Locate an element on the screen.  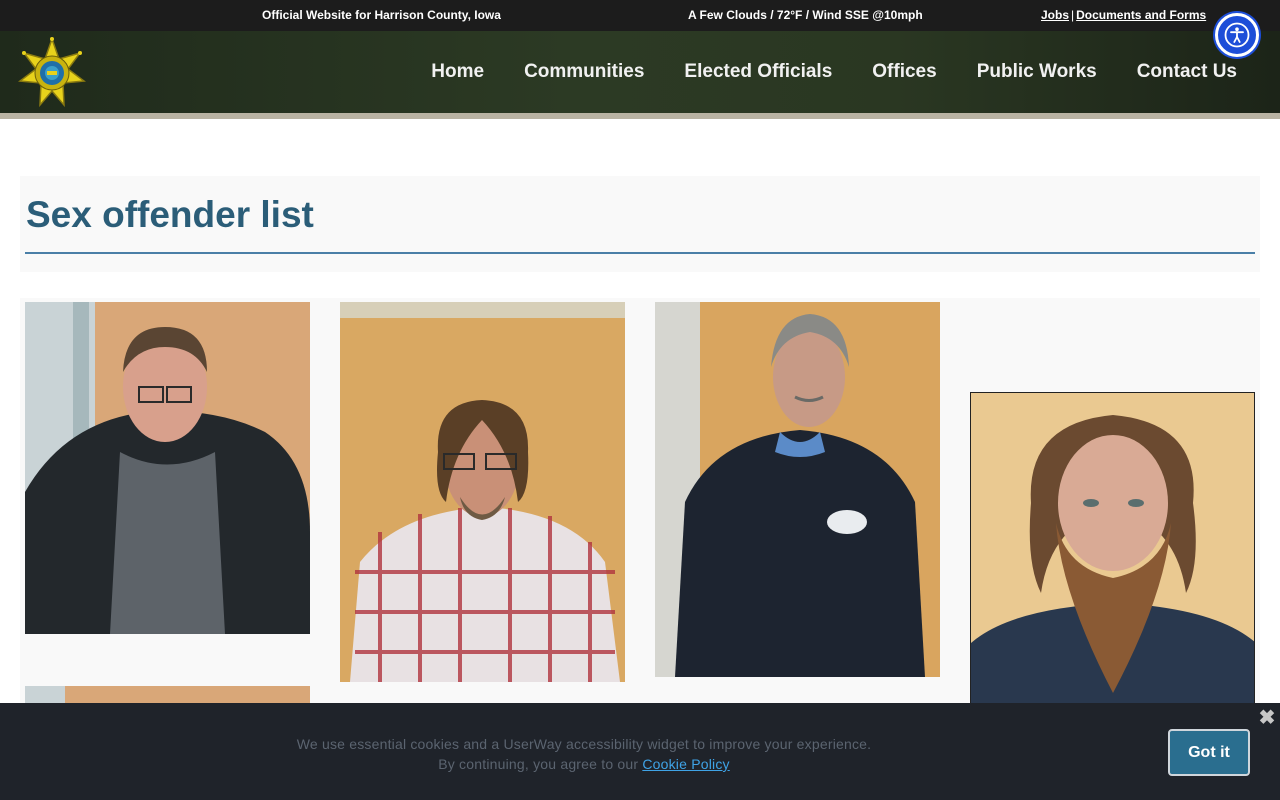
weather-text: A Few Clouds / 72°F / Wind SSE @10mph is located at coordinates (805, 15).